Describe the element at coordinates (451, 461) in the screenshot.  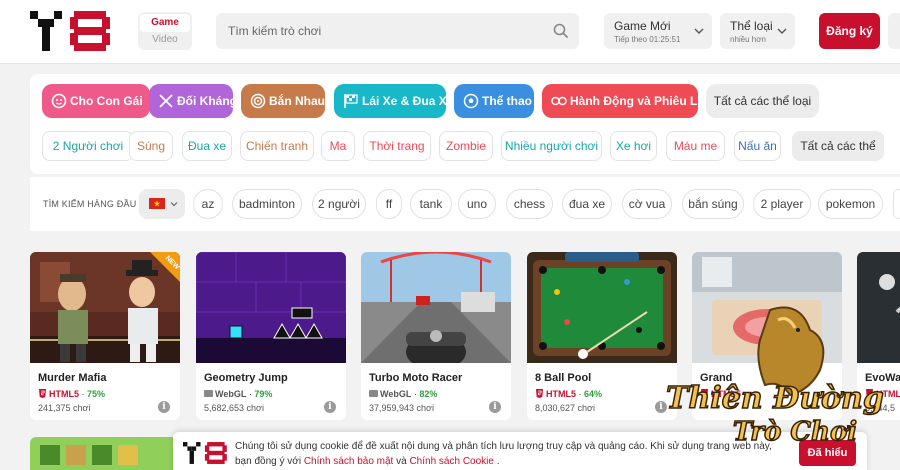
I see `cookie-policy-link: Chính sách Cookie` at that location.